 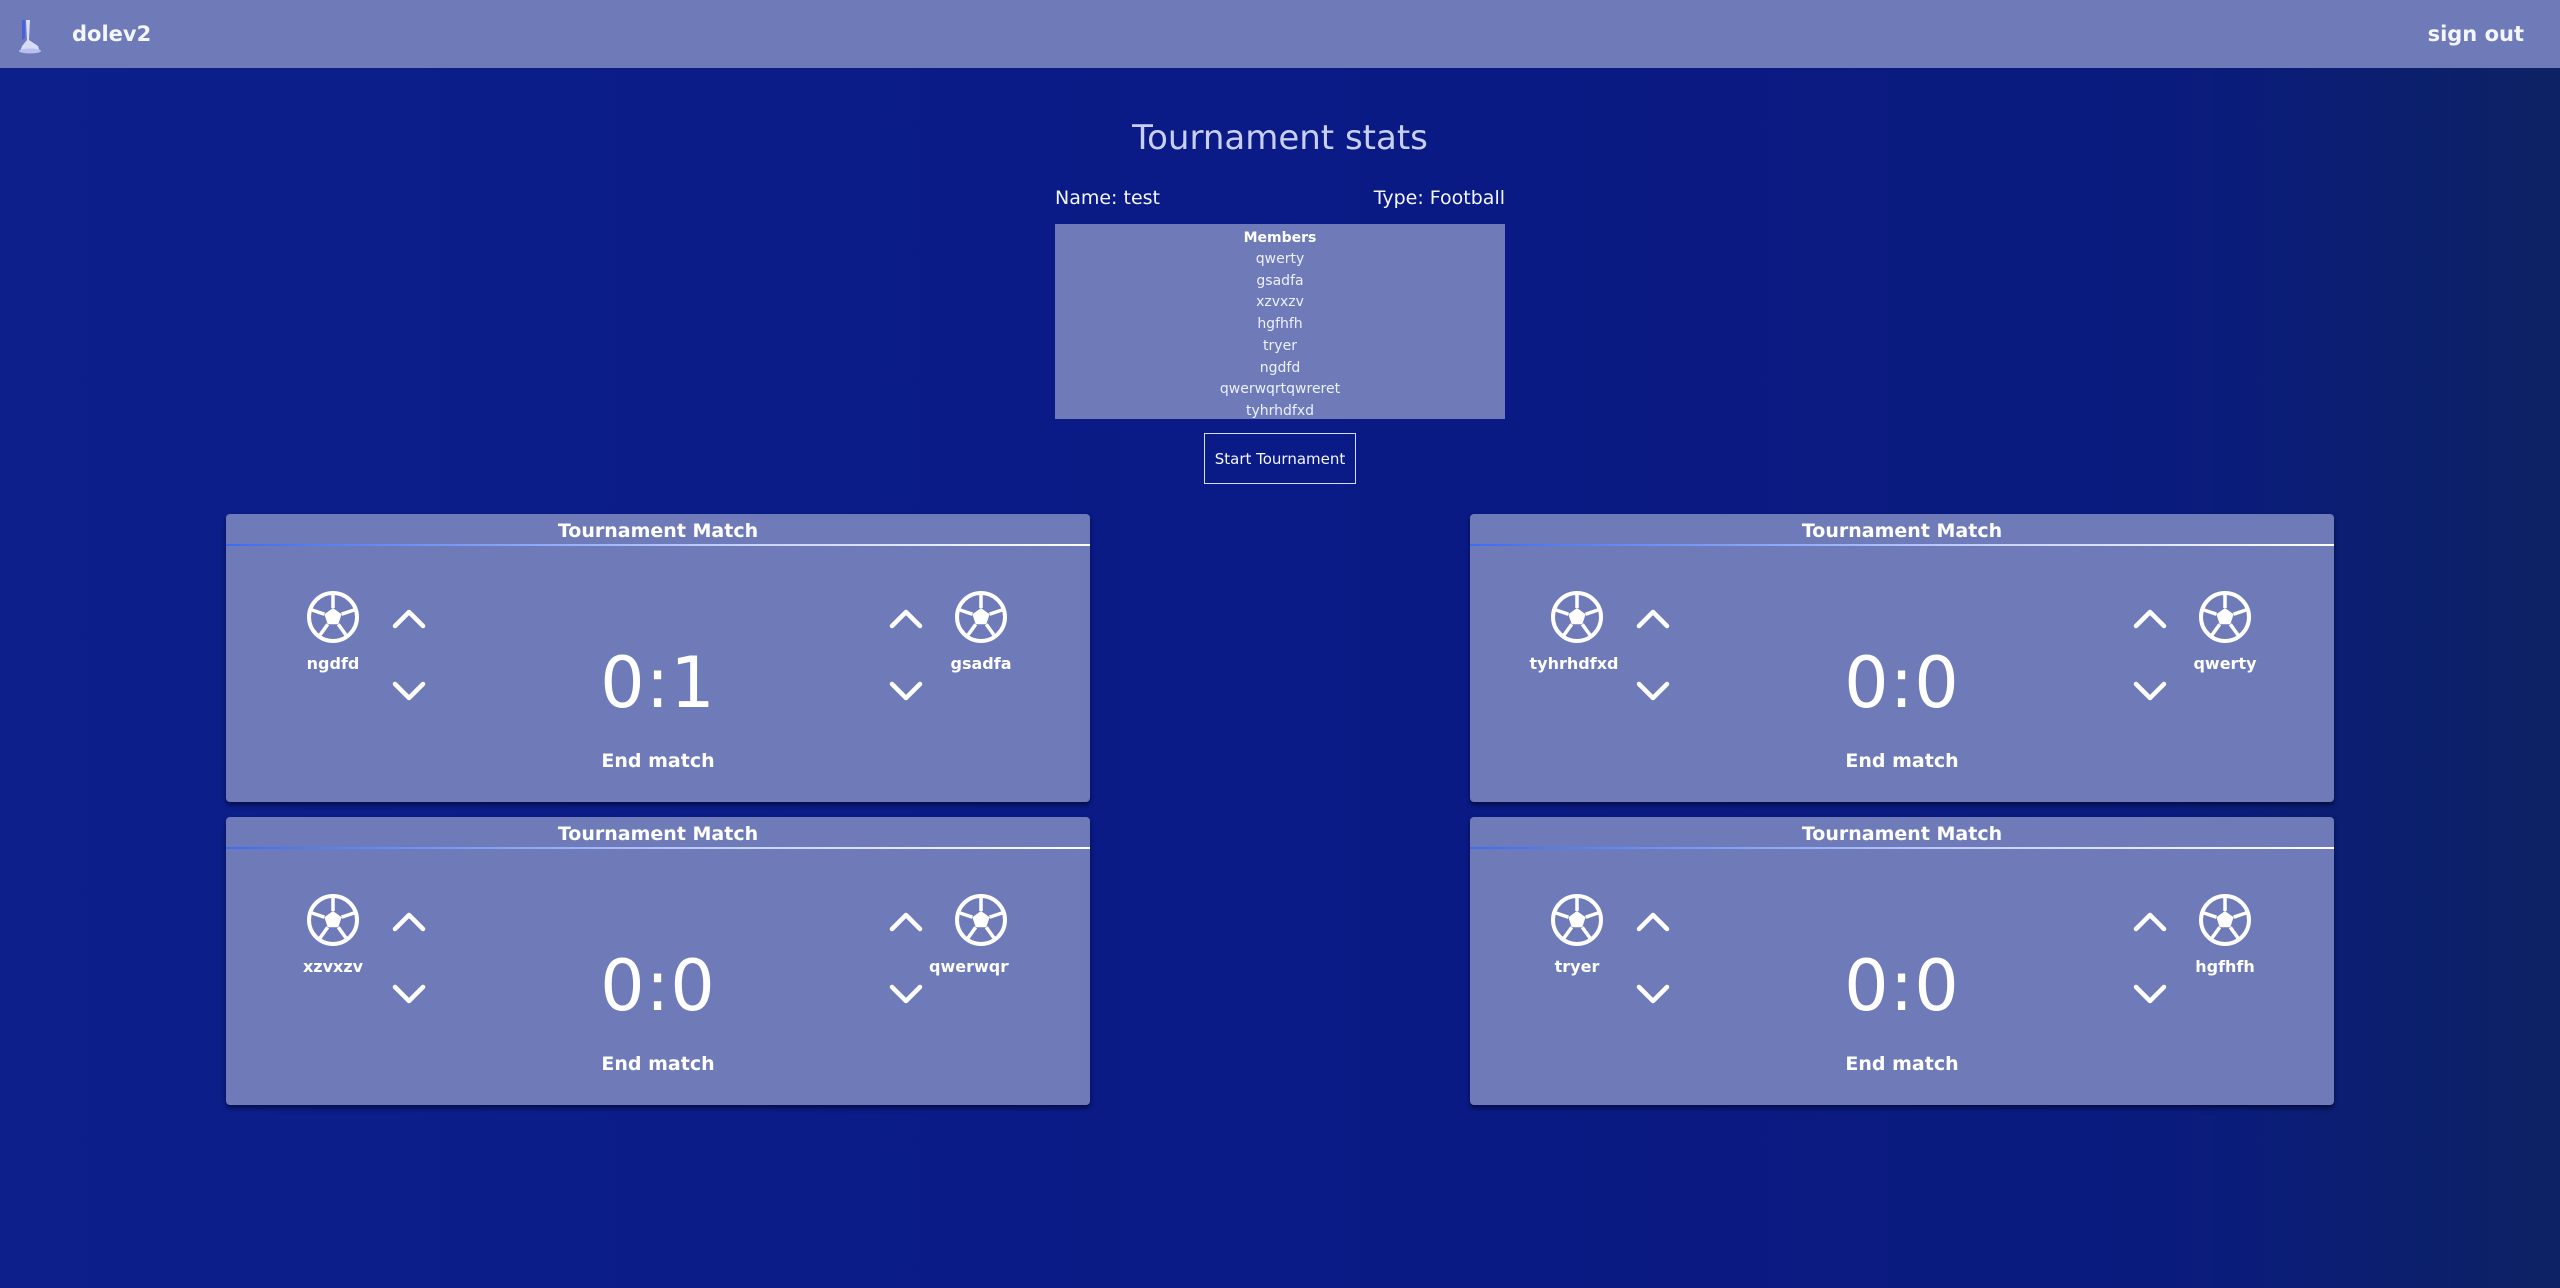 What do you see at coordinates (1280, 302) in the screenshot?
I see `member-item: xzvxzv` at bounding box center [1280, 302].